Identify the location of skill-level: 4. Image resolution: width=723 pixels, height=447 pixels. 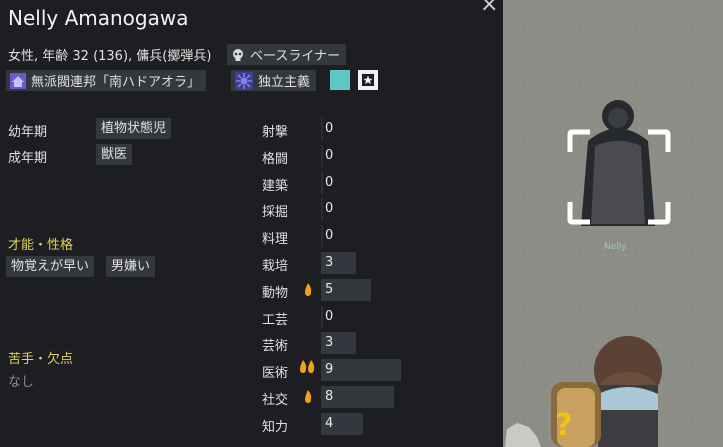
(329, 423).